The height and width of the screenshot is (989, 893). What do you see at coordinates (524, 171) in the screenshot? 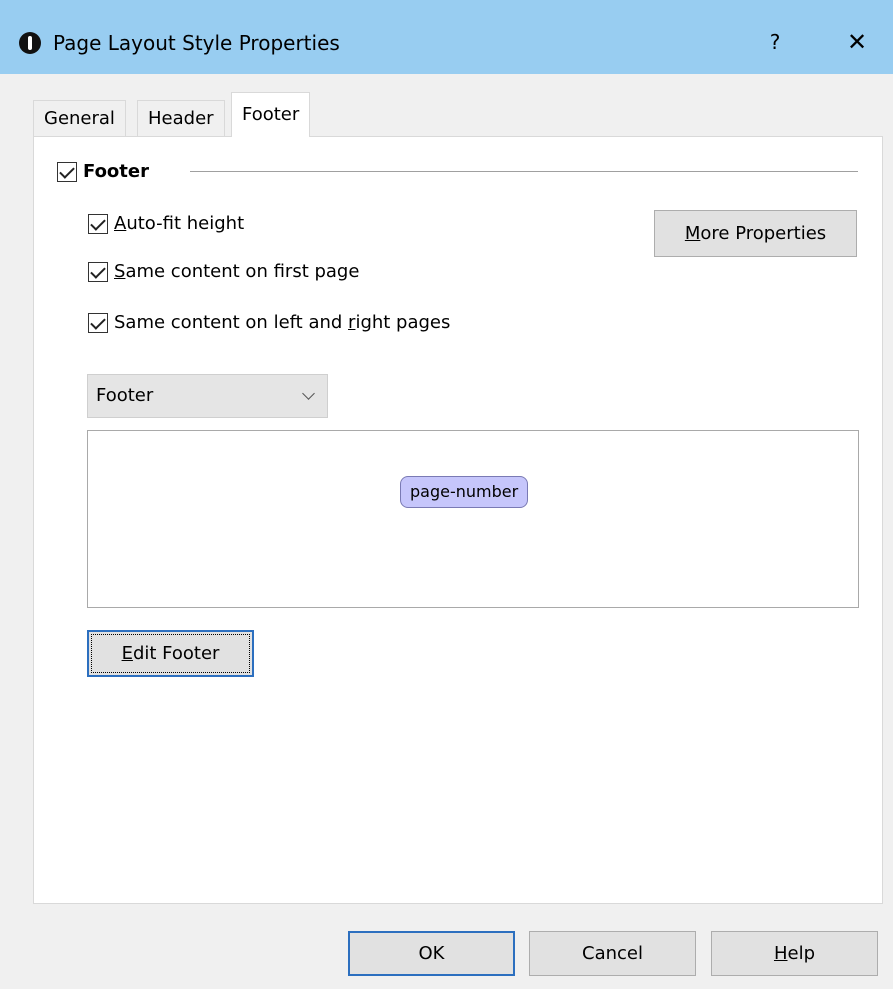
I see `group-separator` at bounding box center [524, 171].